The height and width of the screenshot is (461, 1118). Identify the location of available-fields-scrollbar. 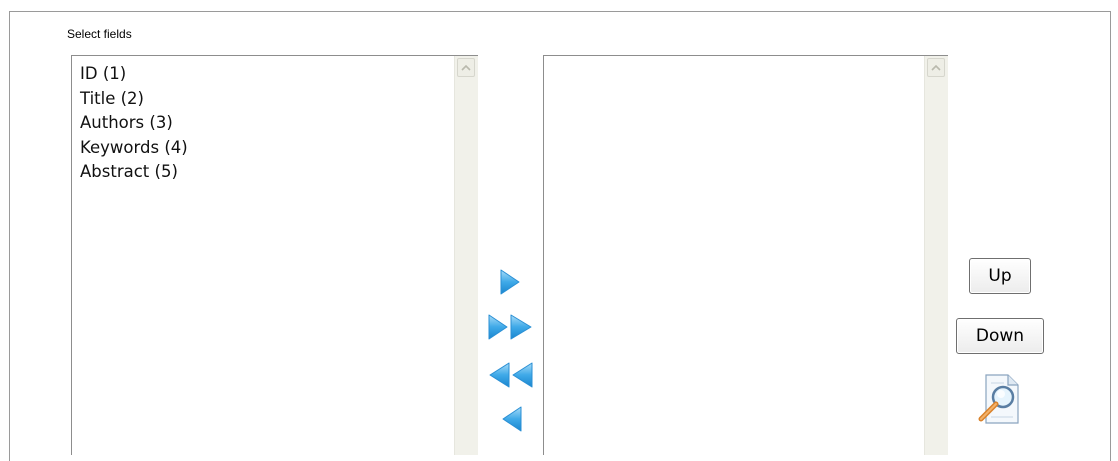
(466, 255).